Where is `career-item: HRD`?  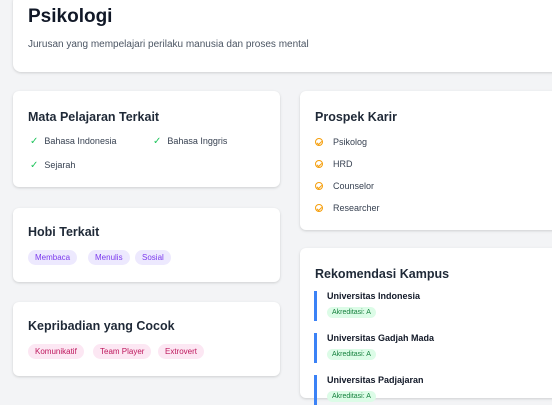
career-item: HRD is located at coordinates (334, 164).